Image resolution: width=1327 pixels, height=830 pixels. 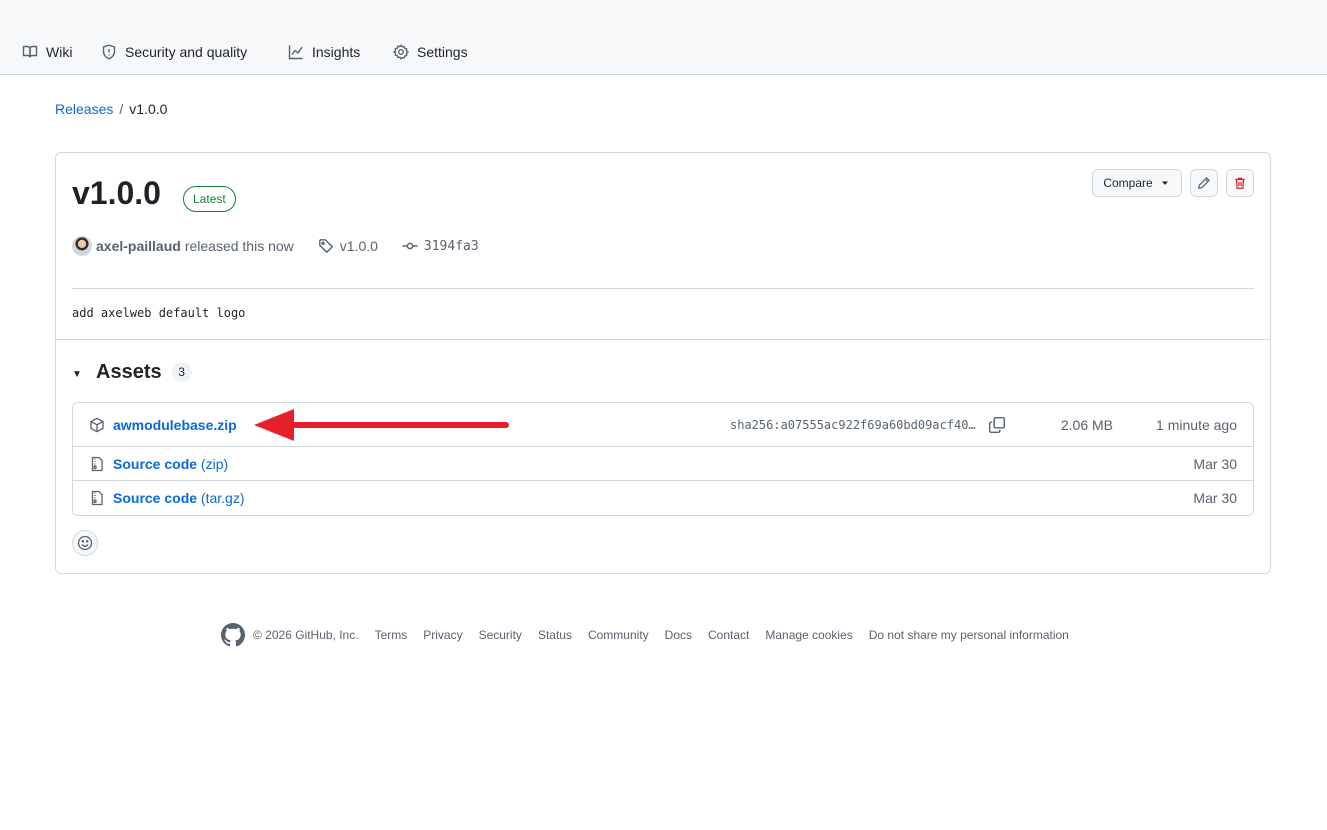 I want to click on annotation-arrow, so click(x=381, y=425).